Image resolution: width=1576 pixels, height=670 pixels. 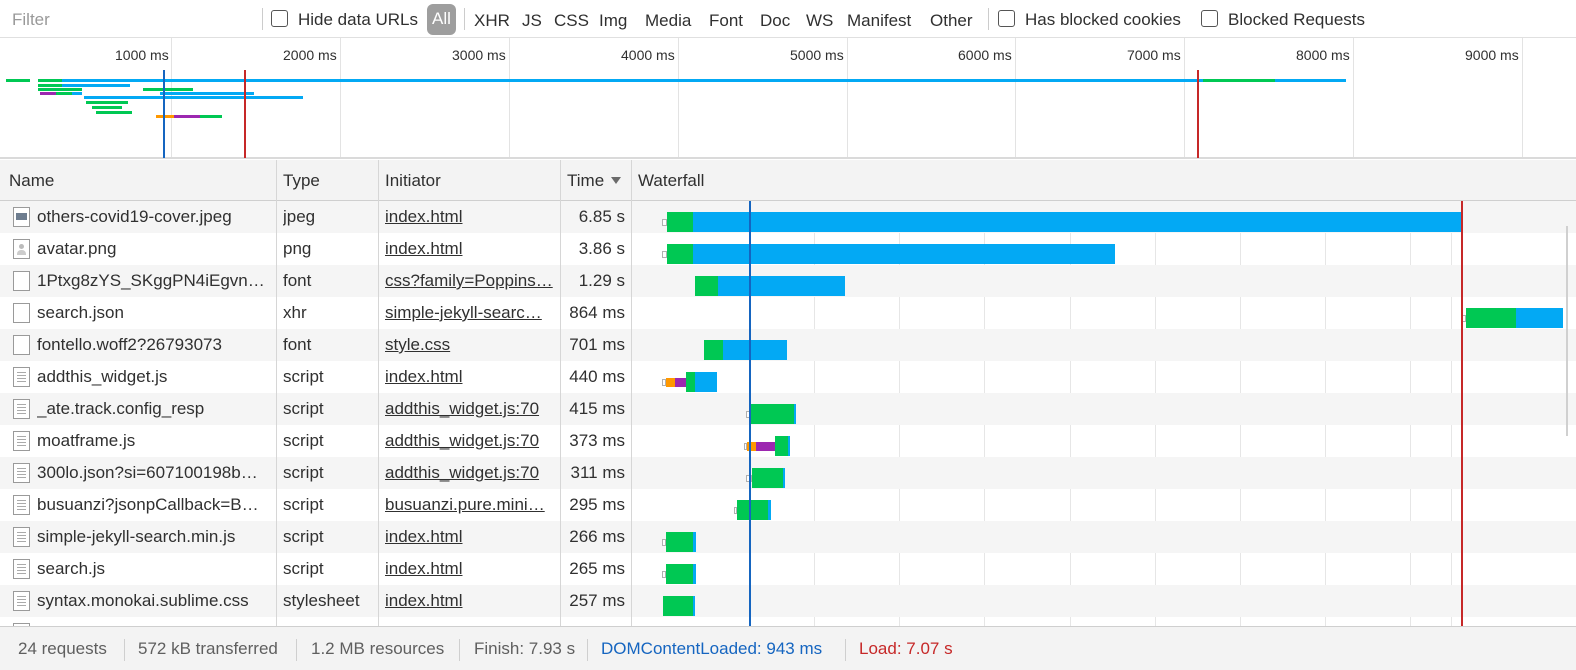 I want to click on column-header-name: Name, so click(x=27, y=180).